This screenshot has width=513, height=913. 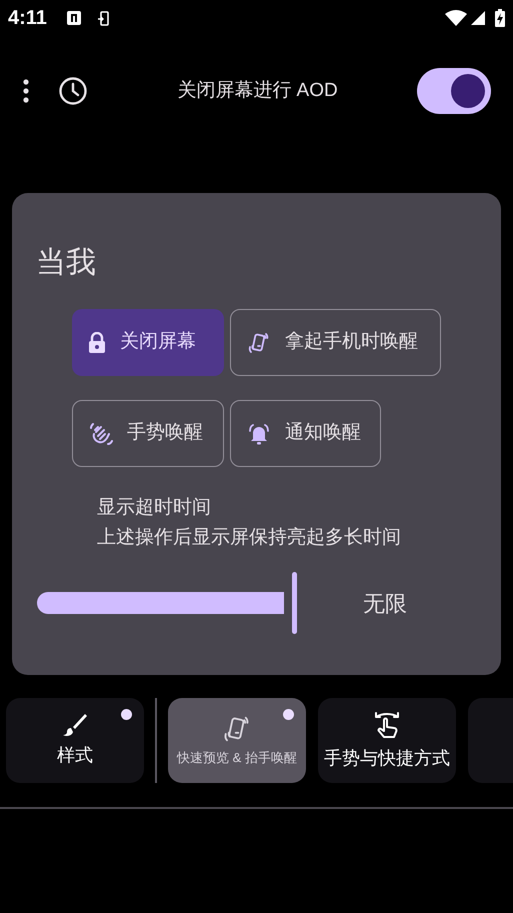 What do you see at coordinates (26, 91) in the screenshot?
I see `more-options-icon` at bounding box center [26, 91].